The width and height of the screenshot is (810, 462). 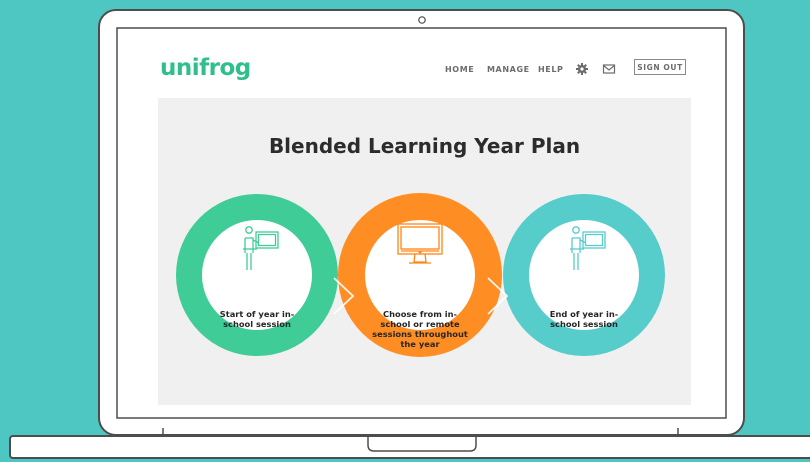 What do you see at coordinates (609, 69) in the screenshot?
I see `mail-icon` at bounding box center [609, 69].